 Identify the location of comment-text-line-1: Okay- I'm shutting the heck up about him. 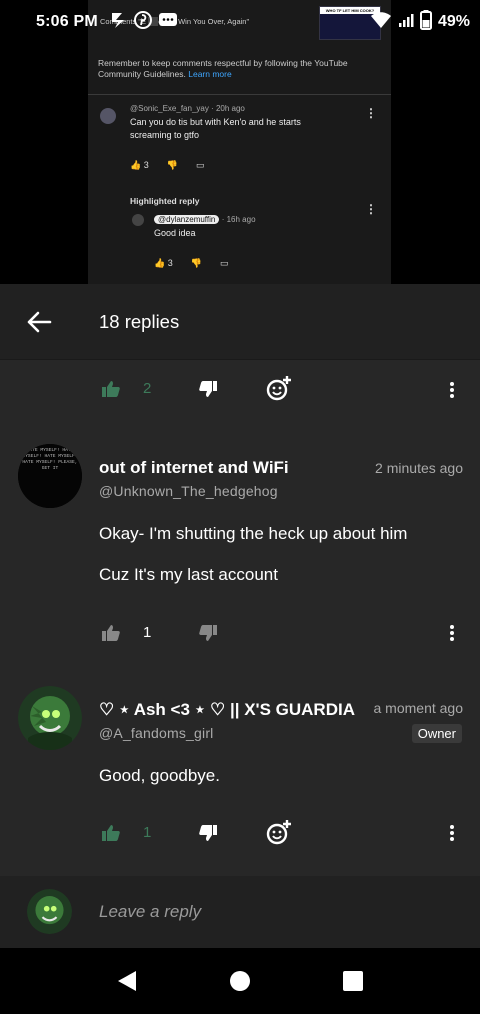
(253, 533).